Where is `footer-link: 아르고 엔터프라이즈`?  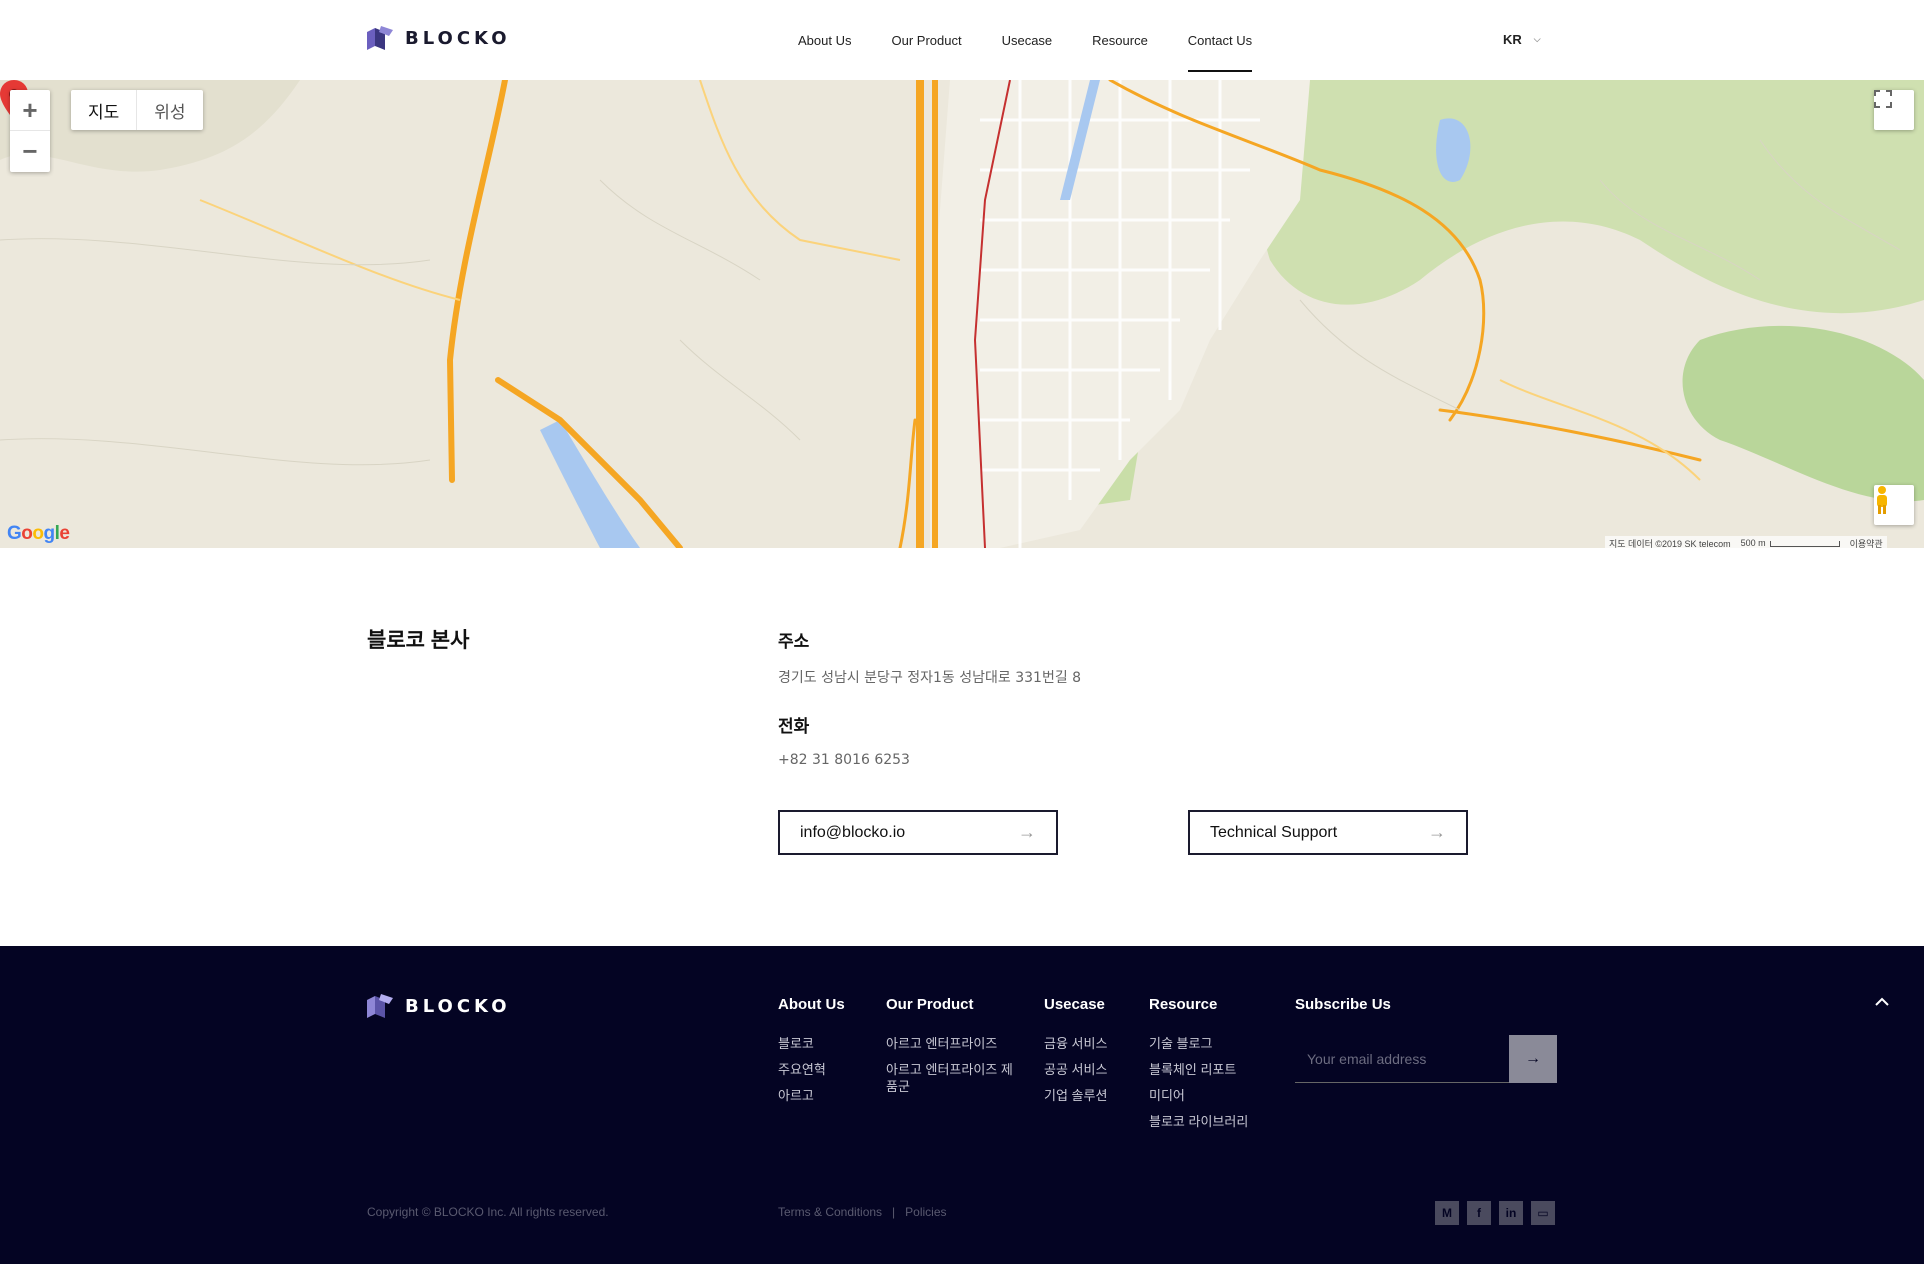
footer-link: 아르고 엔터프라이즈 is located at coordinates (951, 1043).